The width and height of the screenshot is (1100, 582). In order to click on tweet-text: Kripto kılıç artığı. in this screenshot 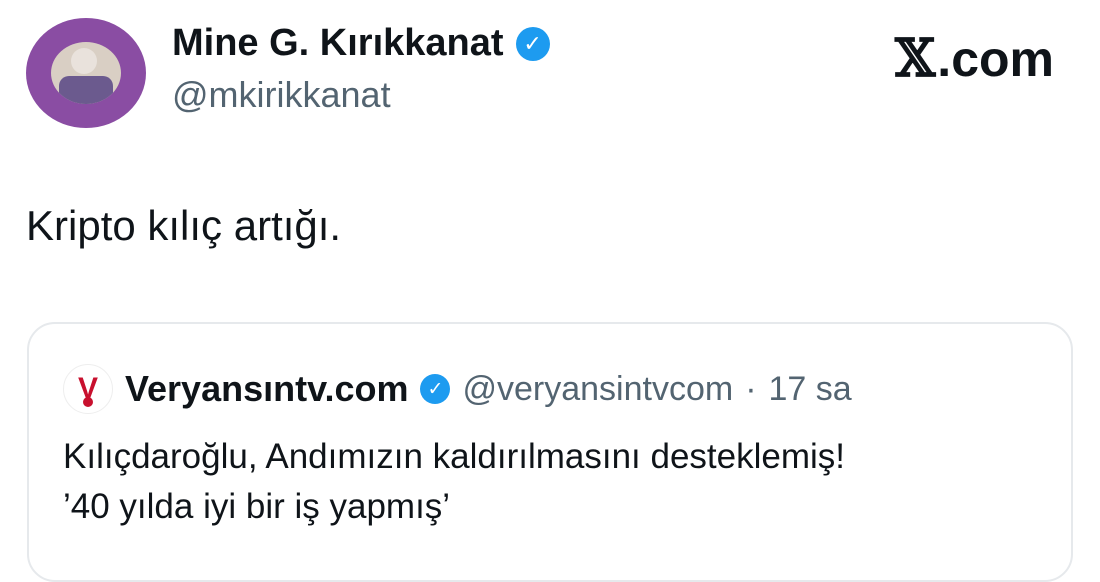, I will do `click(184, 225)`.